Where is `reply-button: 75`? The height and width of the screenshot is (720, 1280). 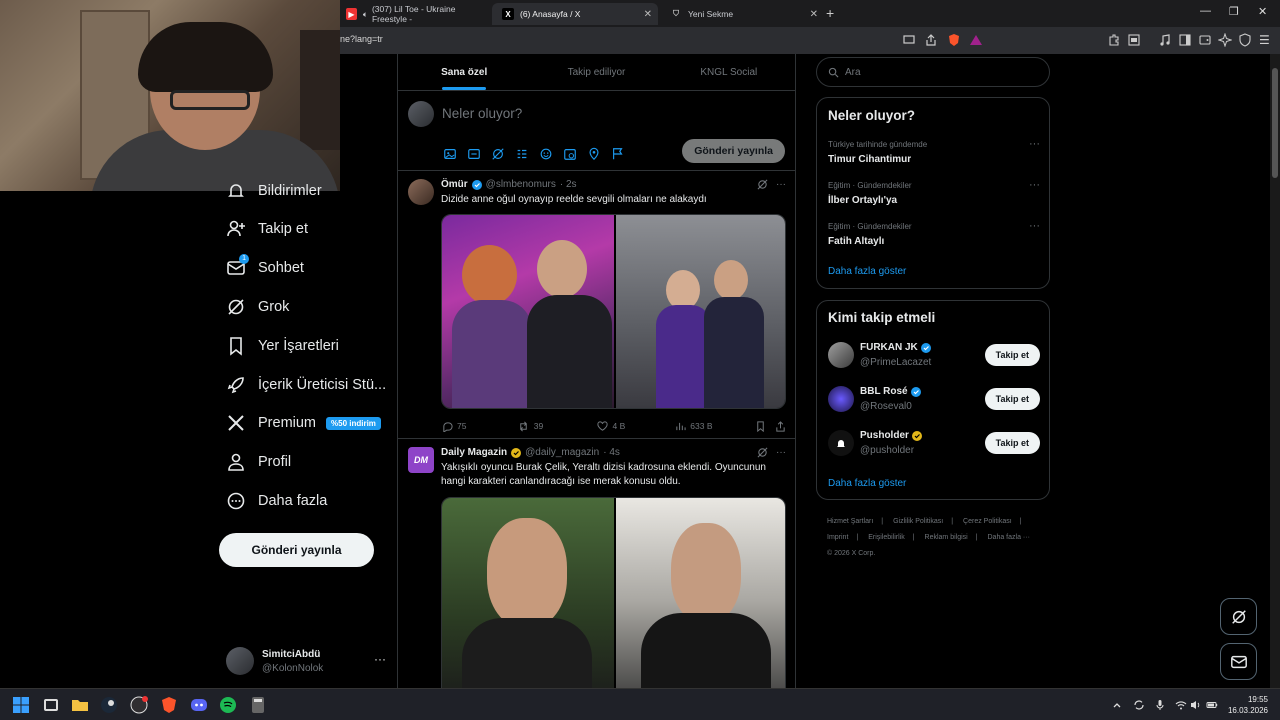 reply-button: 75 is located at coordinates (479, 426).